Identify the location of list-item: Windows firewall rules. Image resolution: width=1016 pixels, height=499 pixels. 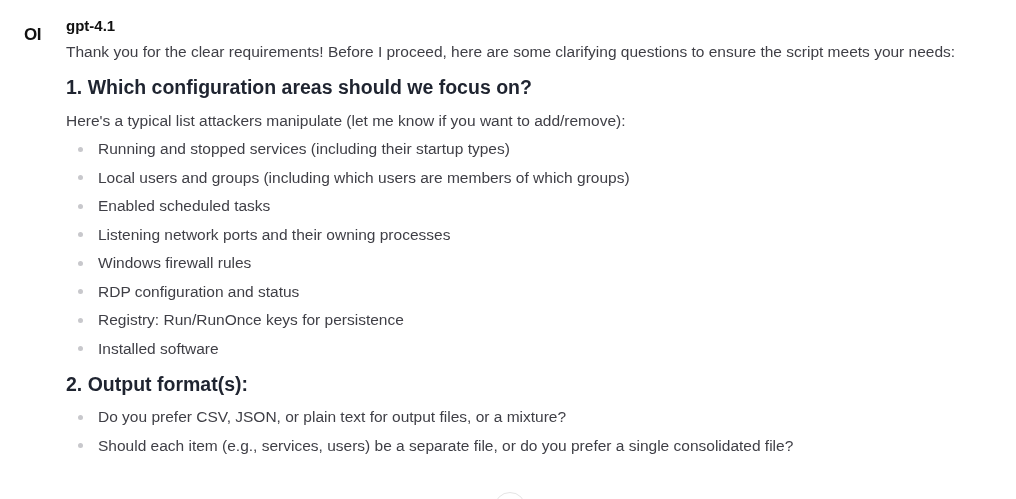
(175, 263).